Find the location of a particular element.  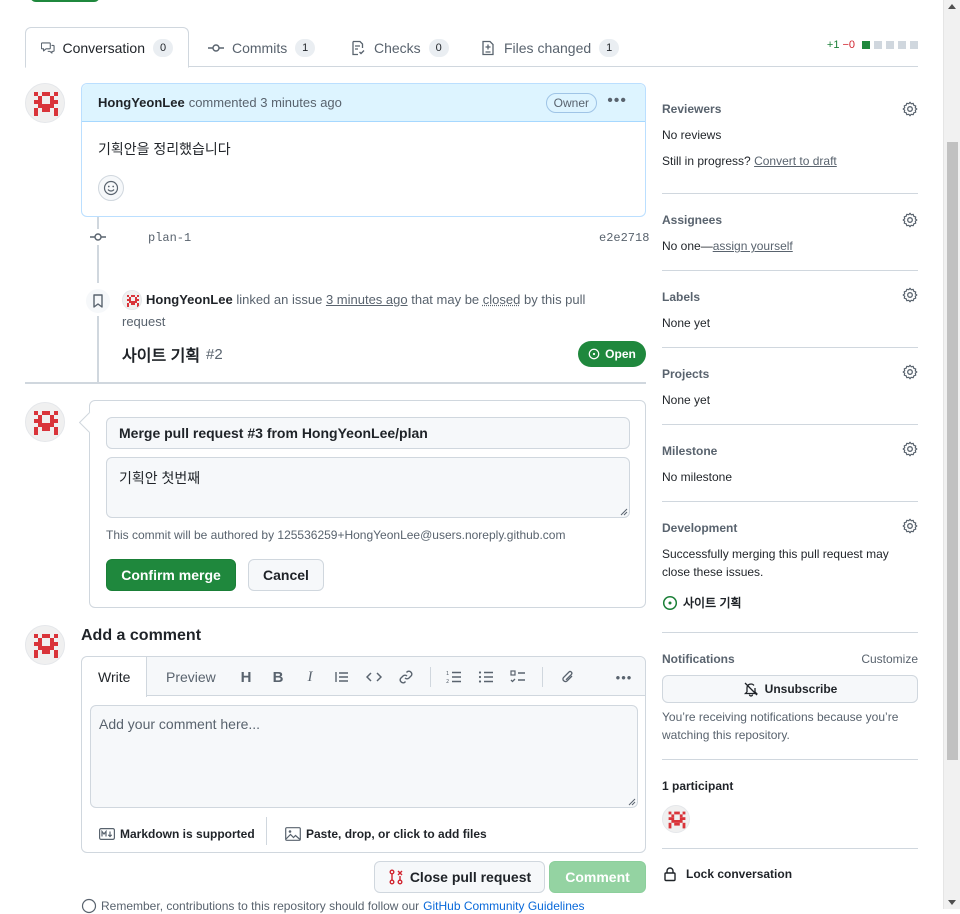

italic-icon: I is located at coordinates (310, 677).